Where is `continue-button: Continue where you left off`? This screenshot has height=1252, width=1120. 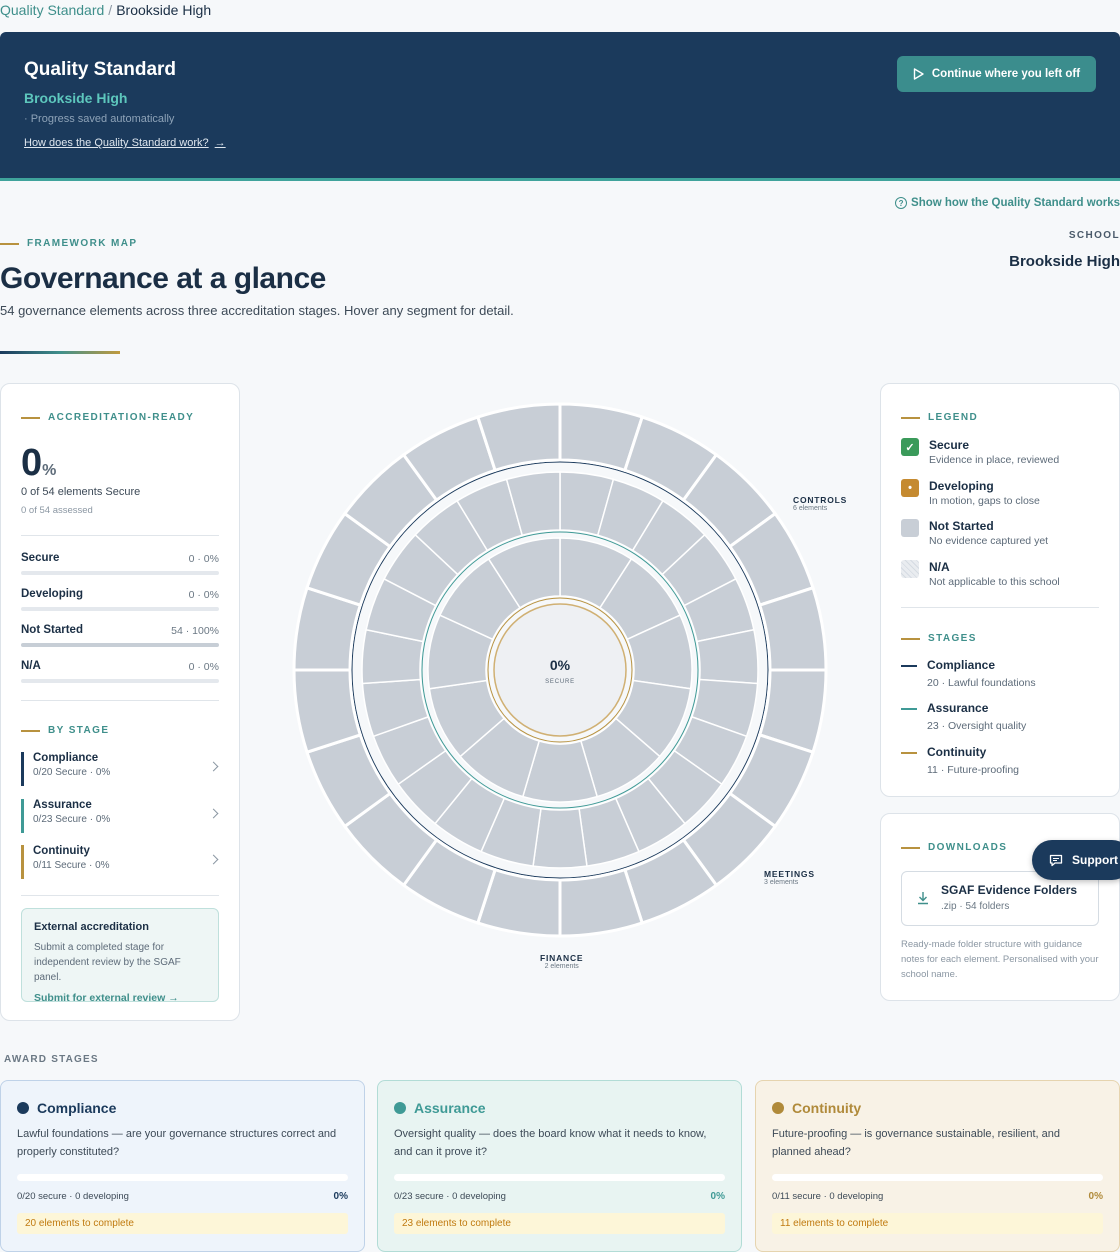
continue-button: Continue where you left off is located at coordinates (996, 74).